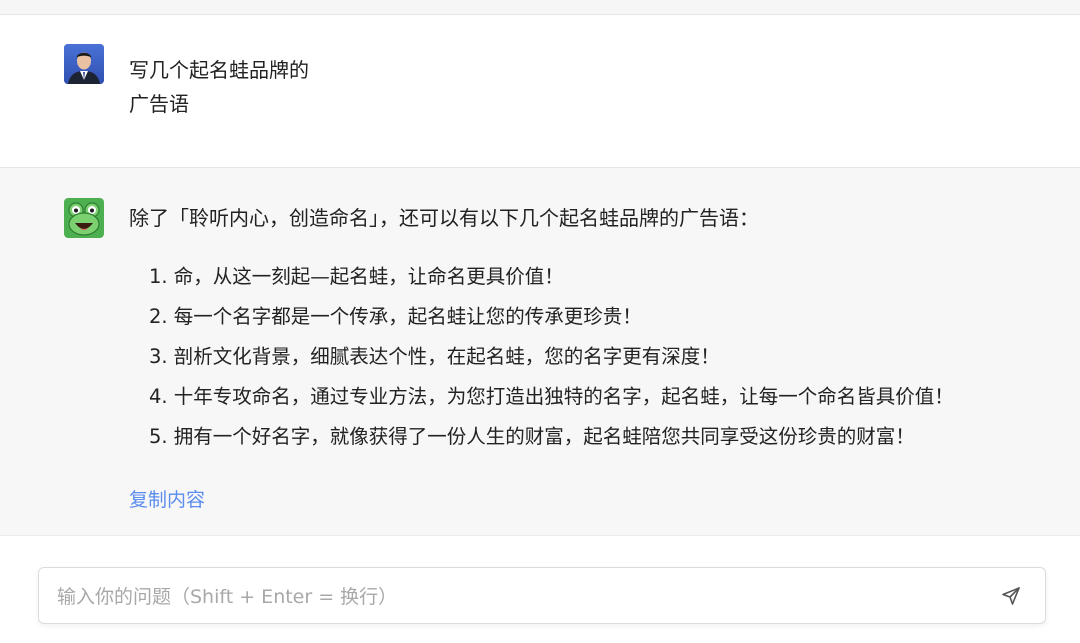 The image size is (1080, 643). What do you see at coordinates (84, 218) in the screenshot?
I see `frog-avatar-icon` at bounding box center [84, 218].